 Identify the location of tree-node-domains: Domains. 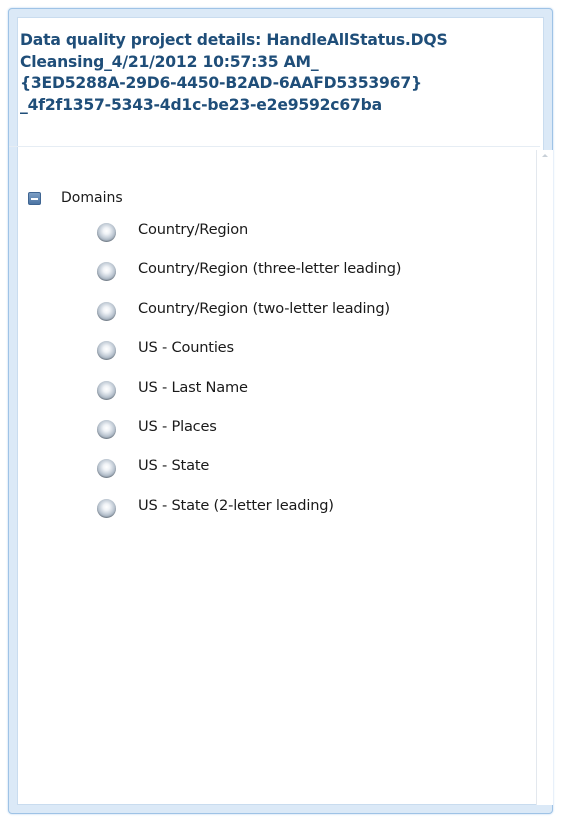
(75, 198).